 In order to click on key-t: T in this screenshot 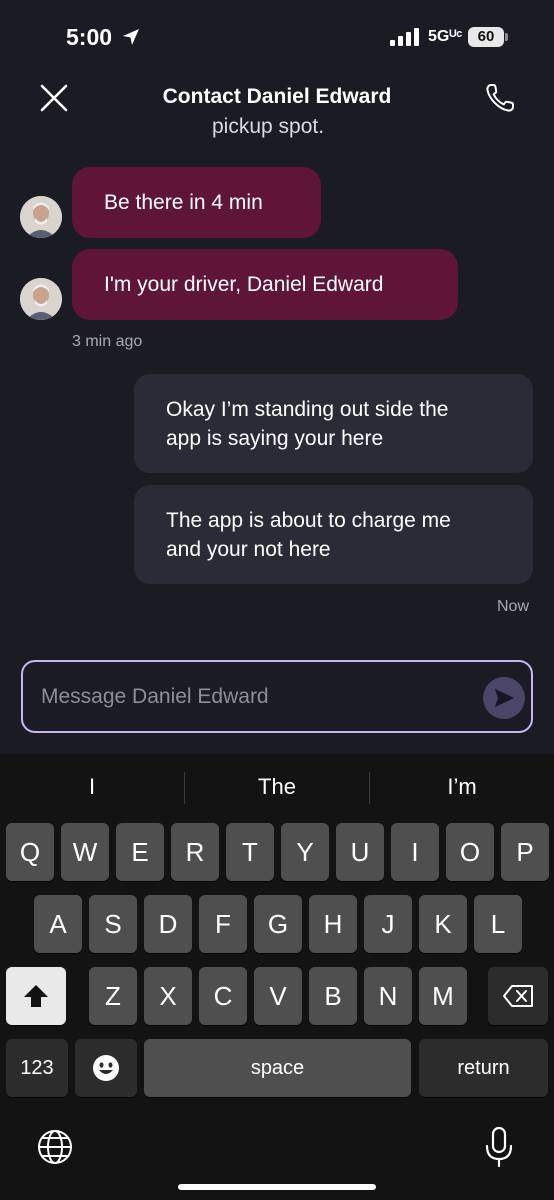, I will do `click(250, 852)`.